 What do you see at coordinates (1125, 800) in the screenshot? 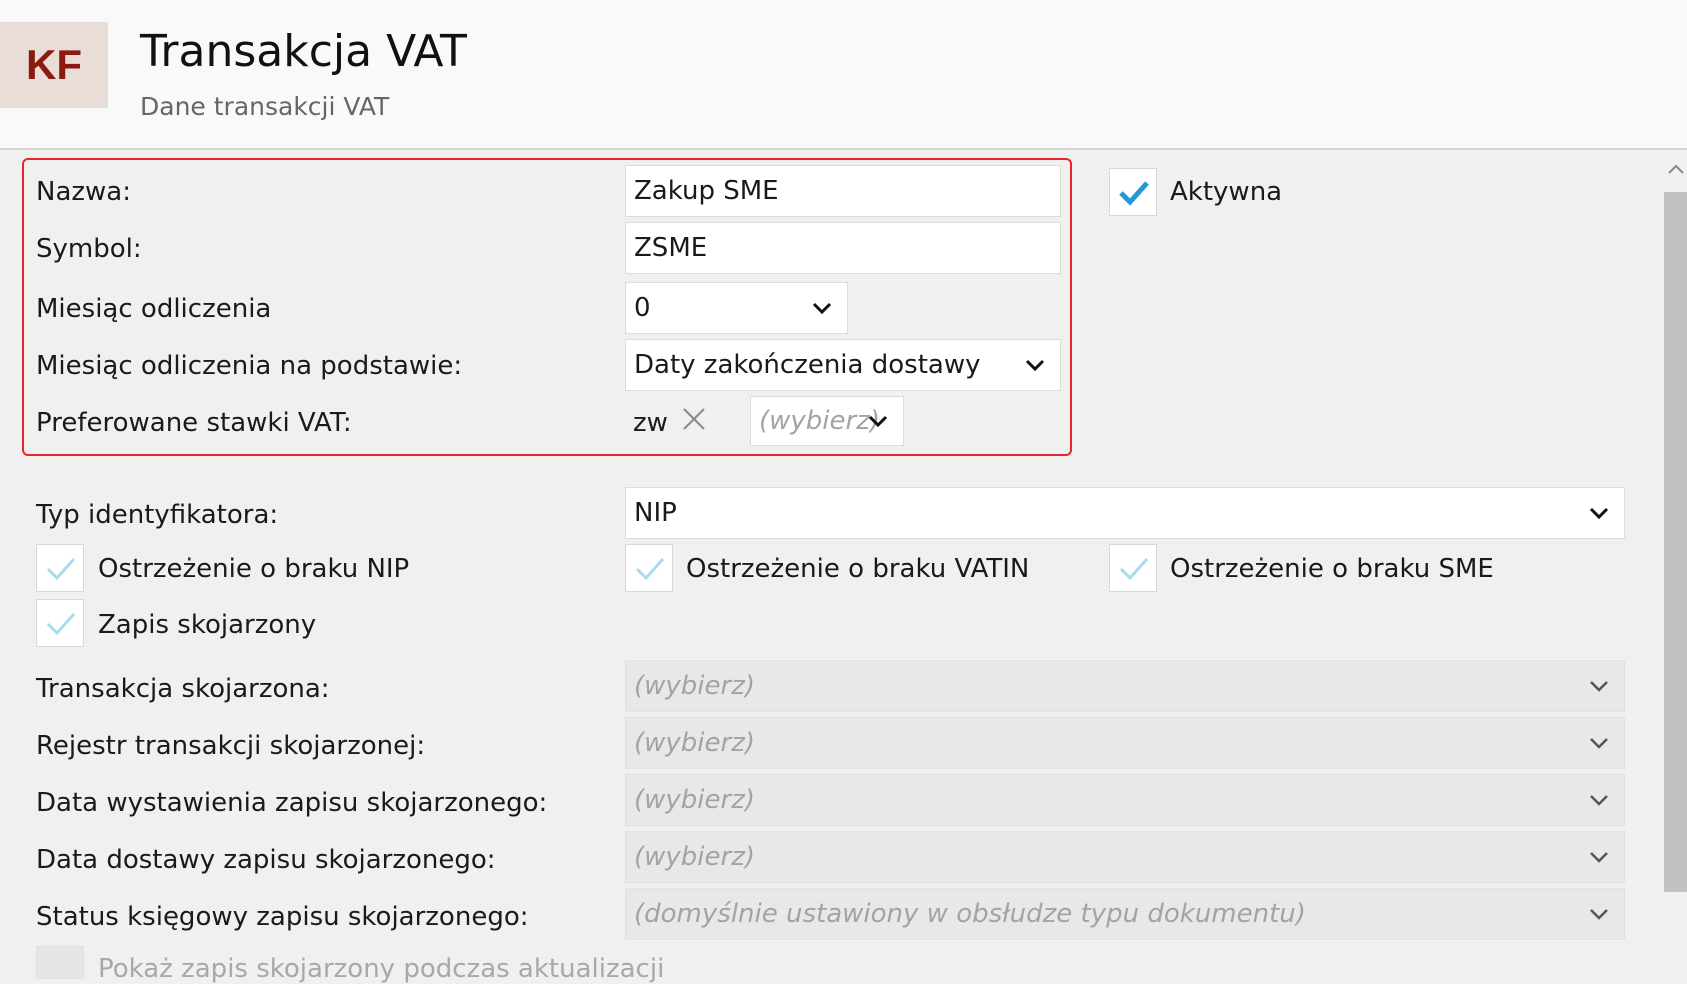
I see `data-wyst-select: (wybierz)` at bounding box center [1125, 800].